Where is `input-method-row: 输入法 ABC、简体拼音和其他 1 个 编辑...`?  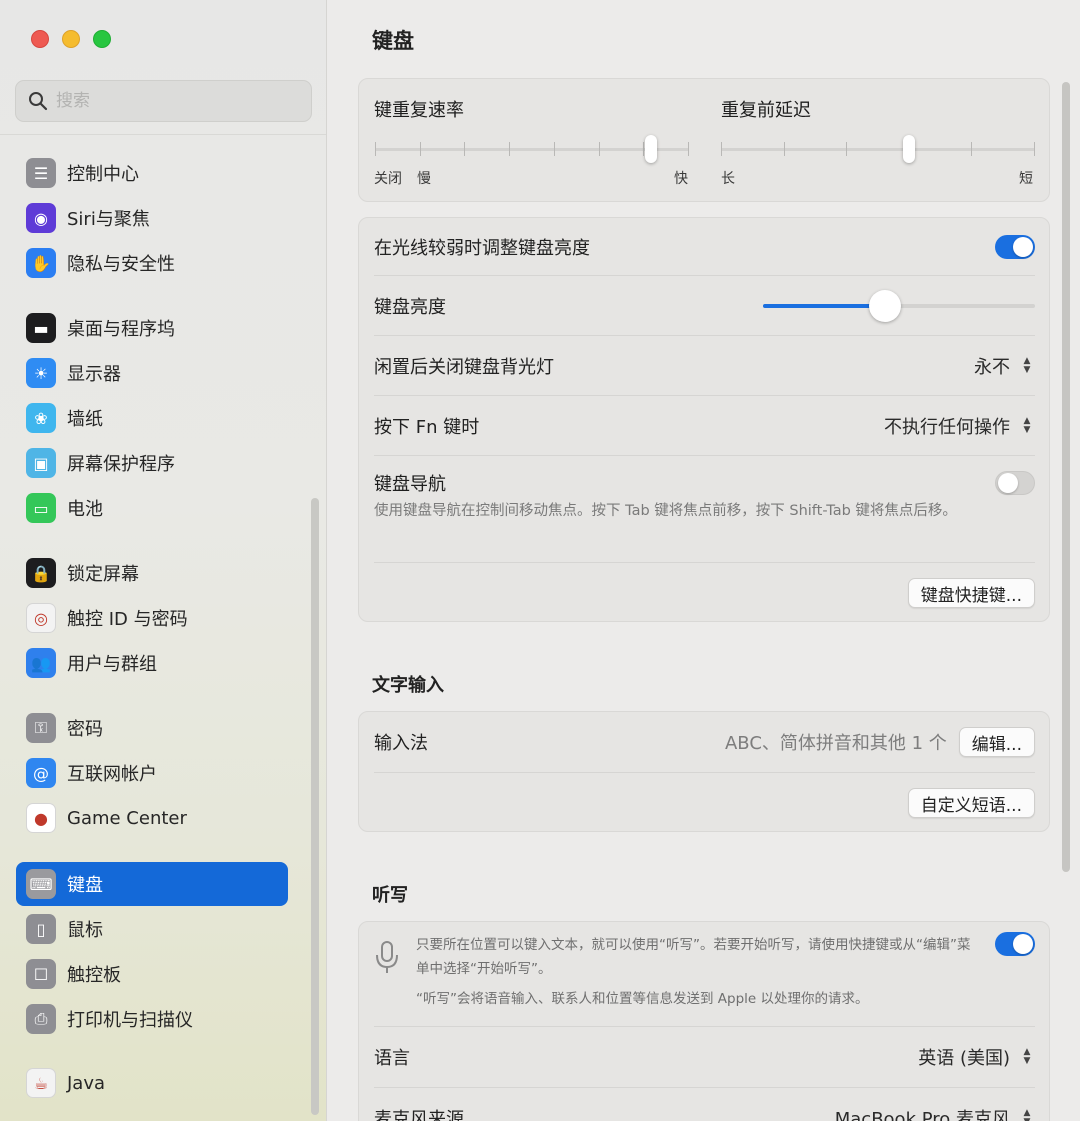
input-method-row: 输入法 ABC、简体拼音和其他 1 个 编辑... is located at coordinates (704, 742).